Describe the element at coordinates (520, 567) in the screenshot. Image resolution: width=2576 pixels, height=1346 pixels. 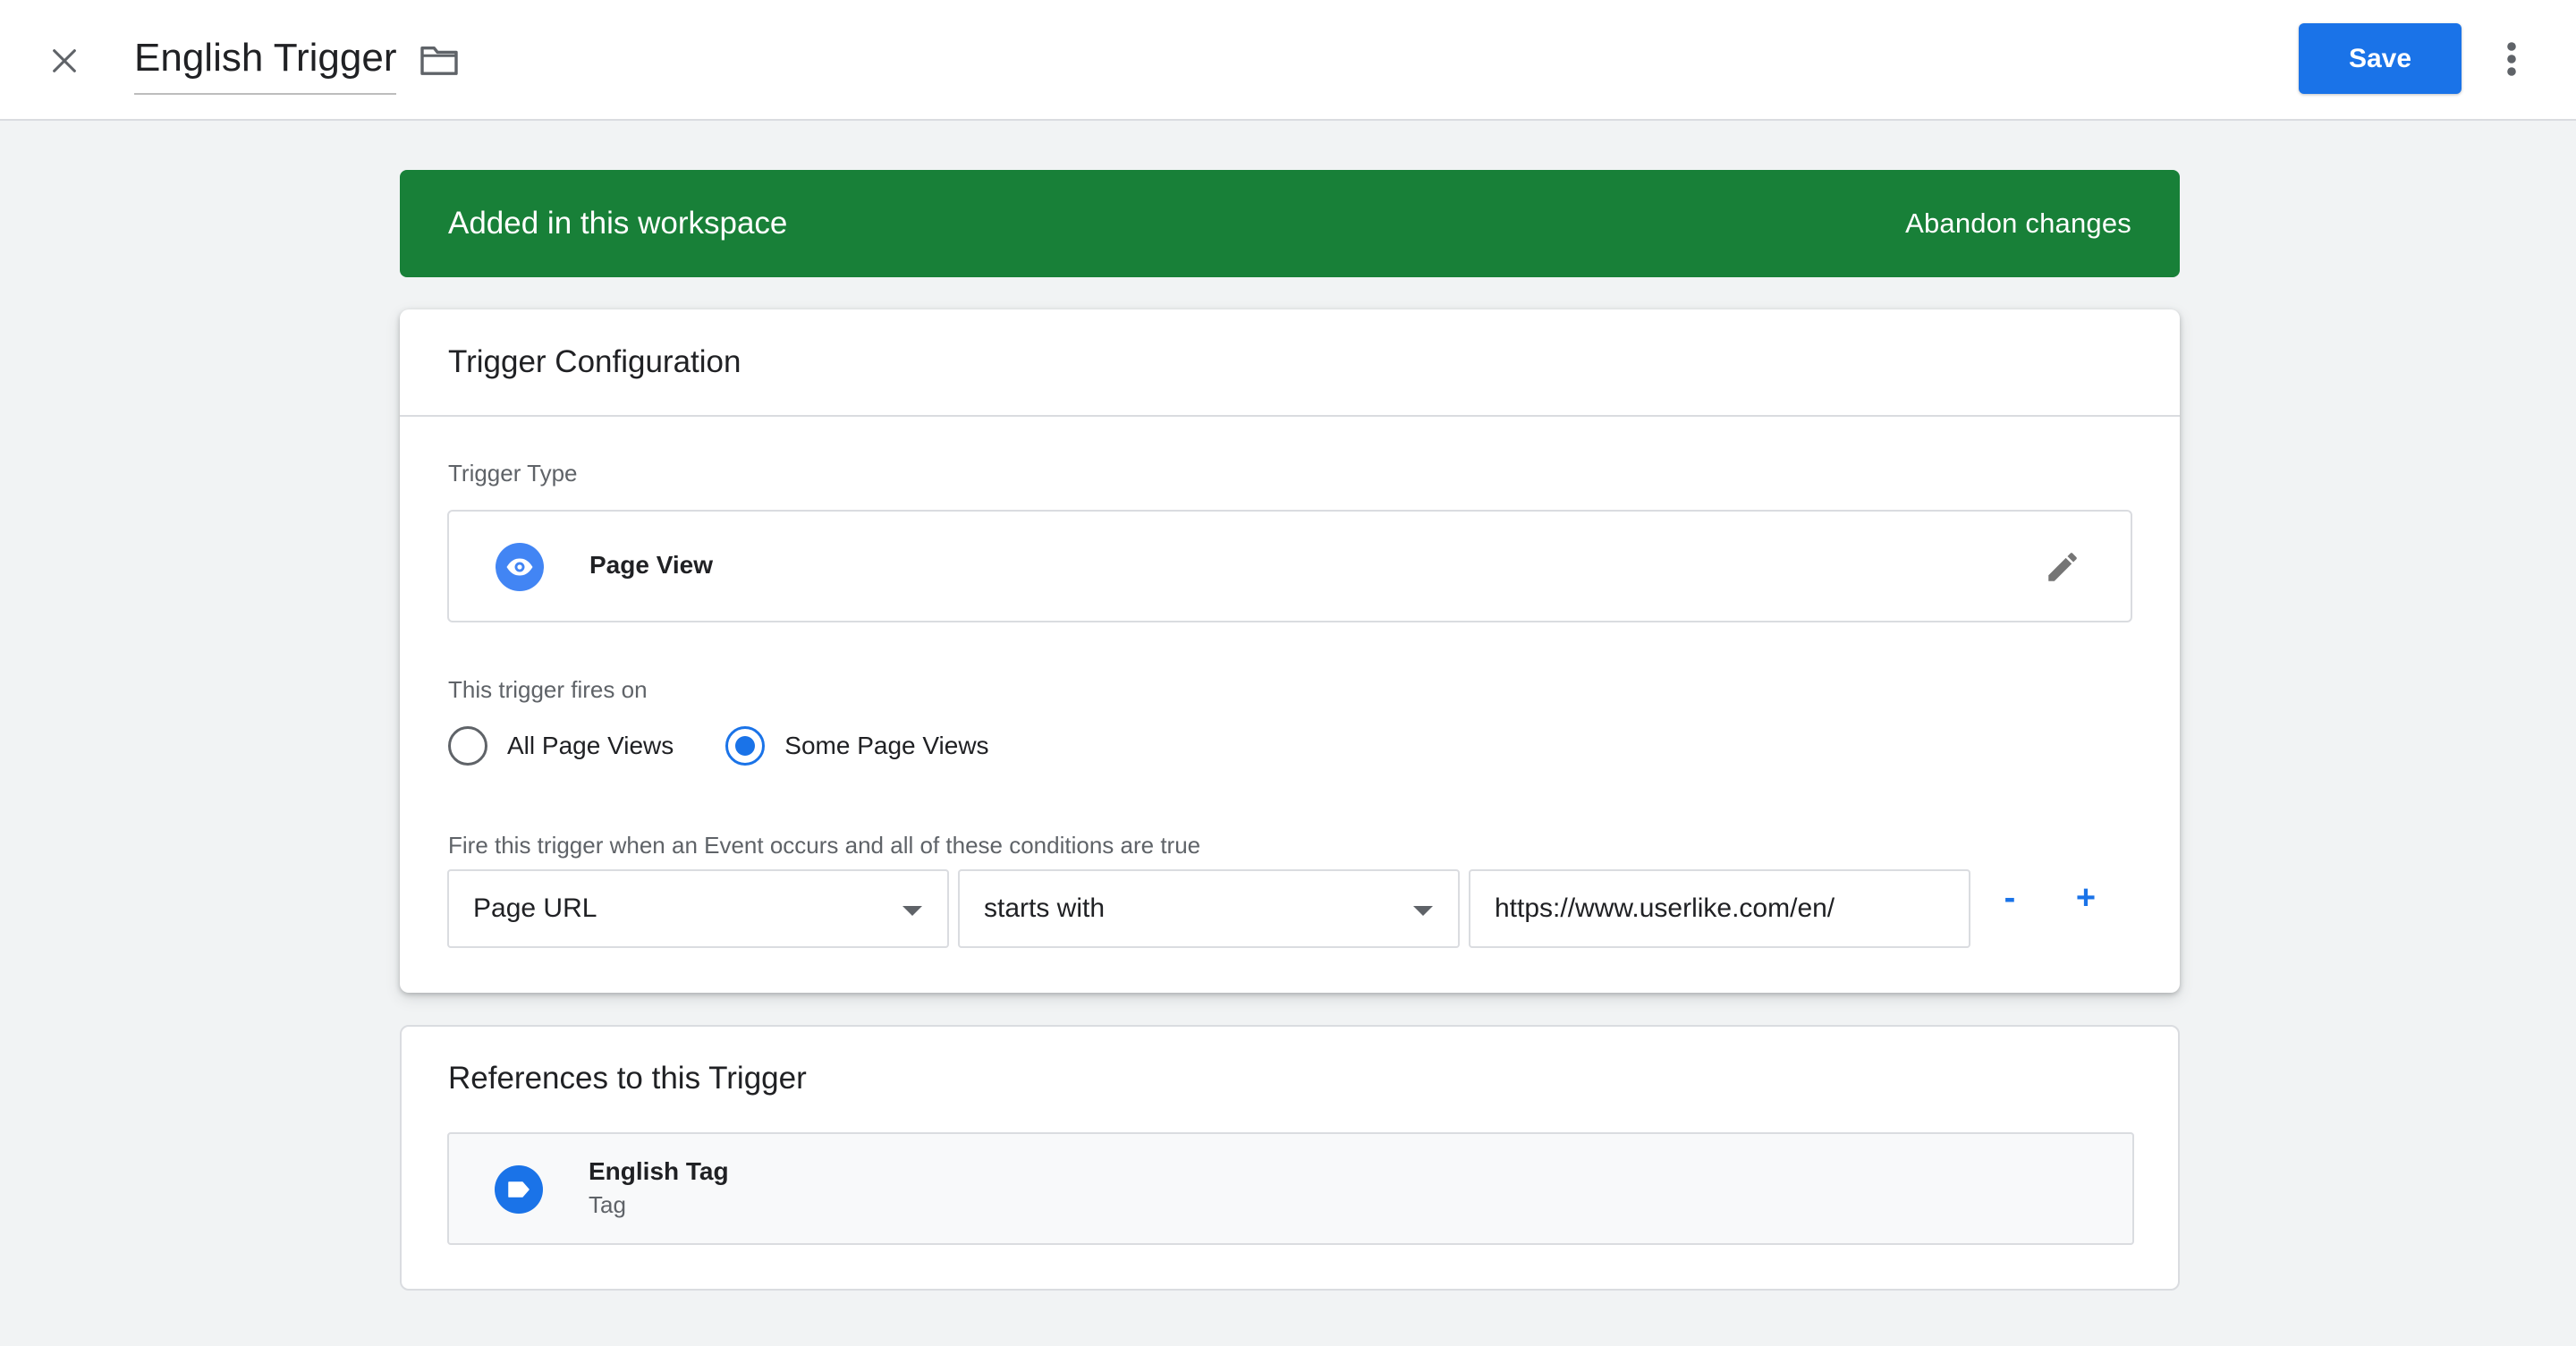
I see `eye-icon` at that location.